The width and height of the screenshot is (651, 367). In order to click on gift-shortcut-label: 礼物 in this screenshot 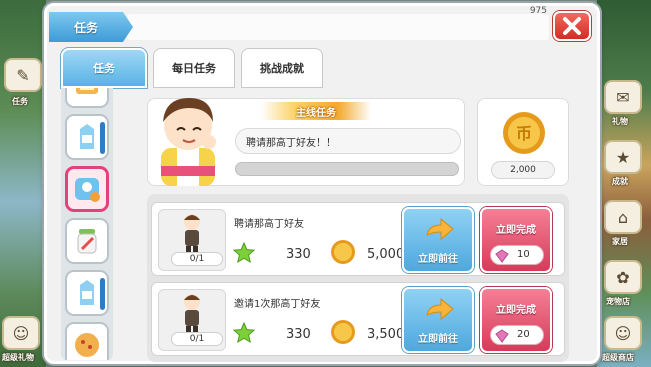, I will do `click(620, 121)`.